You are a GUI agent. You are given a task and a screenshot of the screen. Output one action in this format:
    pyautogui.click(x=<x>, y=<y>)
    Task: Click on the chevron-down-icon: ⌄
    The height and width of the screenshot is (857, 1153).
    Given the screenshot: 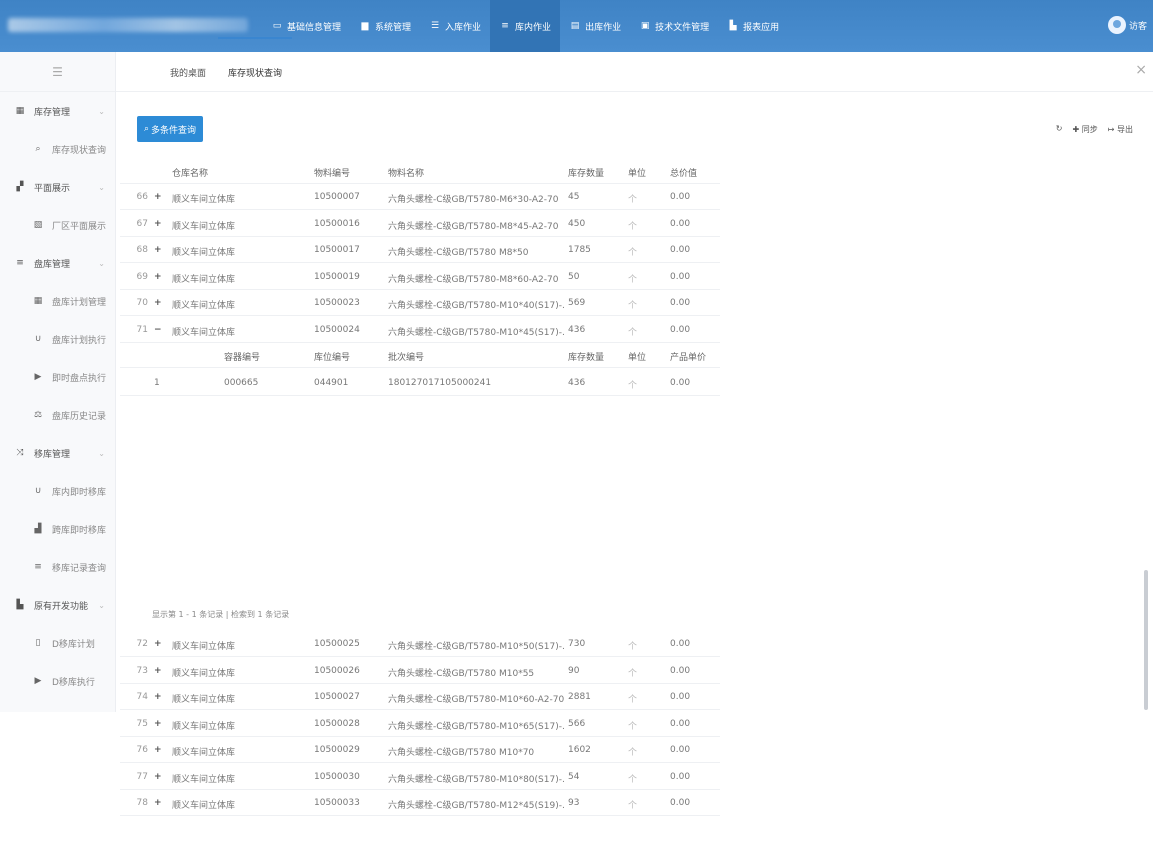 What is the action you would take?
    pyautogui.click(x=101, y=605)
    